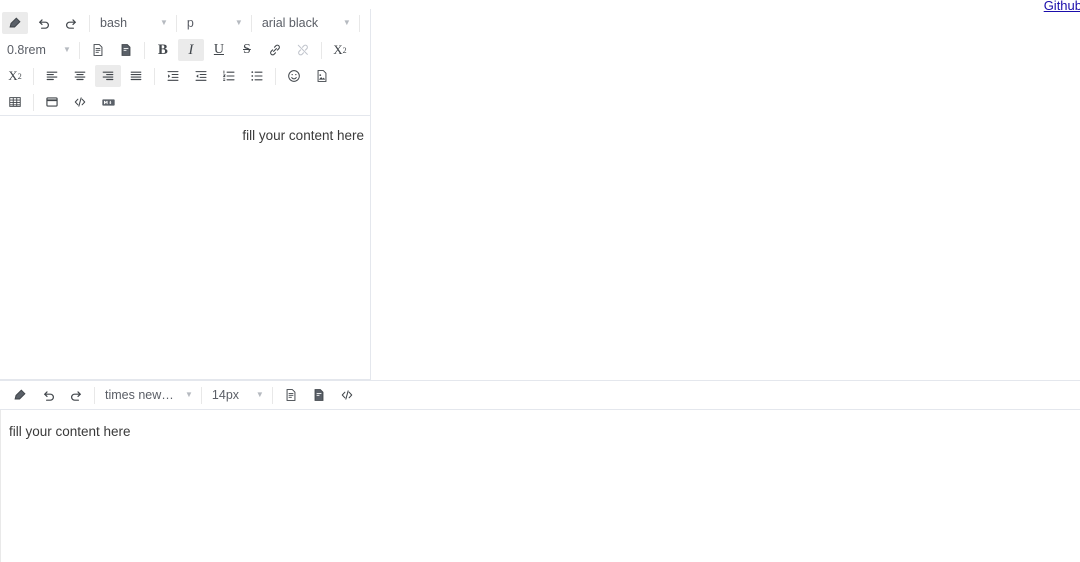  What do you see at coordinates (540, 395) in the screenshot?
I see `editor-secondary-toolbar: times new r... ▼ 14px ▼` at bounding box center [540, 395].